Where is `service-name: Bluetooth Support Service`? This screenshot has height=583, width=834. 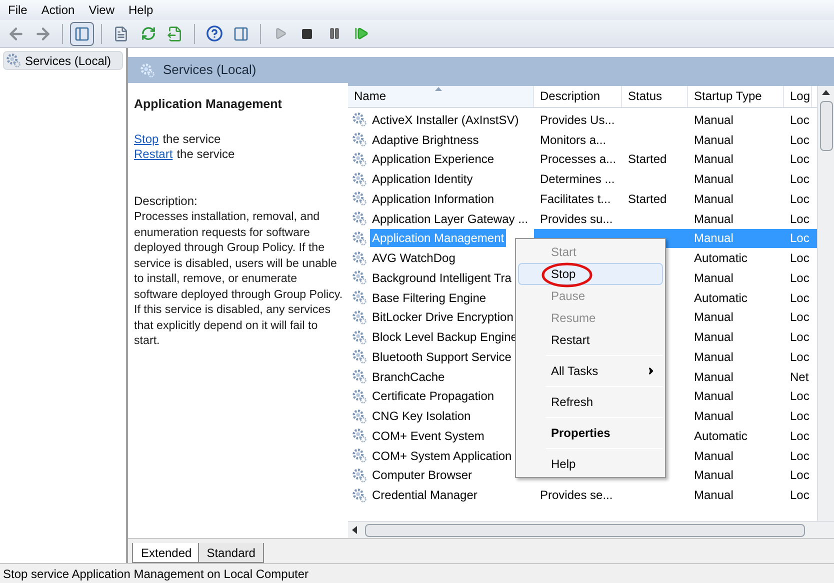 service-name: Bluetooth Support Service is located at coordinates (442, 357).